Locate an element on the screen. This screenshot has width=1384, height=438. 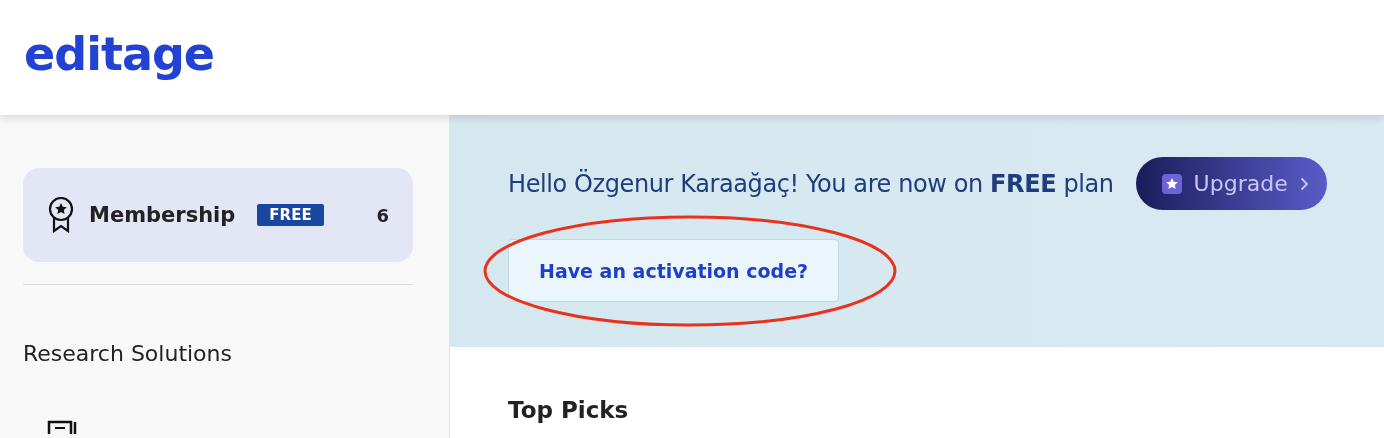
activation-code-button: Have an activation code? is located at coordinates (674, 270).